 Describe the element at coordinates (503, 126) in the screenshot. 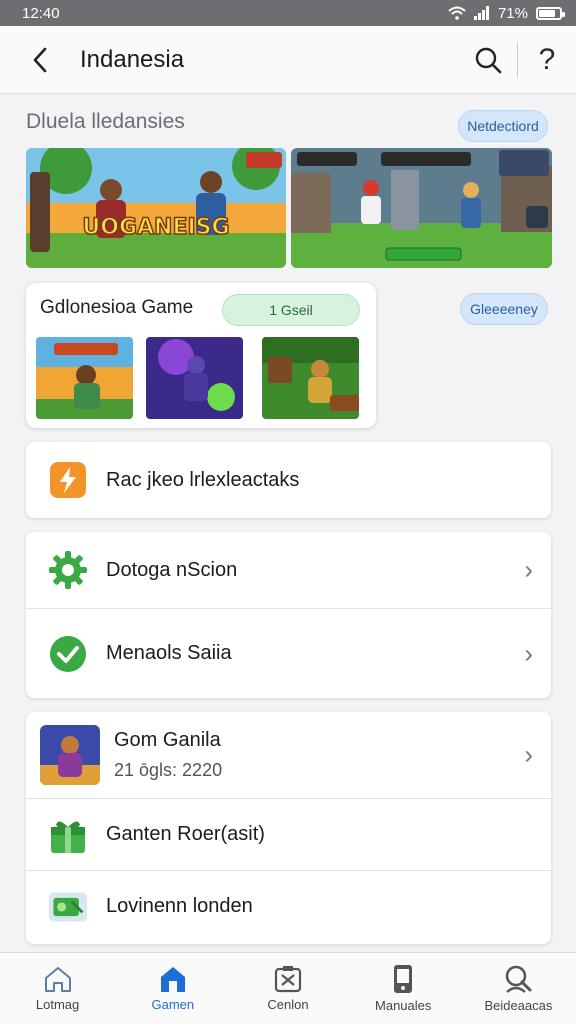

I see `section-badge-button: Netdectiord` at that location.